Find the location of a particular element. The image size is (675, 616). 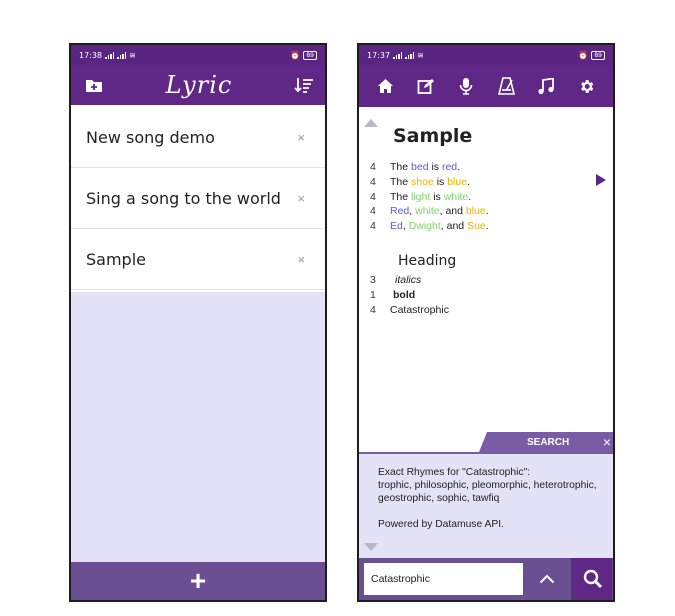

lyric-line: 4 The light is white. is located at coordinates (429, 197).